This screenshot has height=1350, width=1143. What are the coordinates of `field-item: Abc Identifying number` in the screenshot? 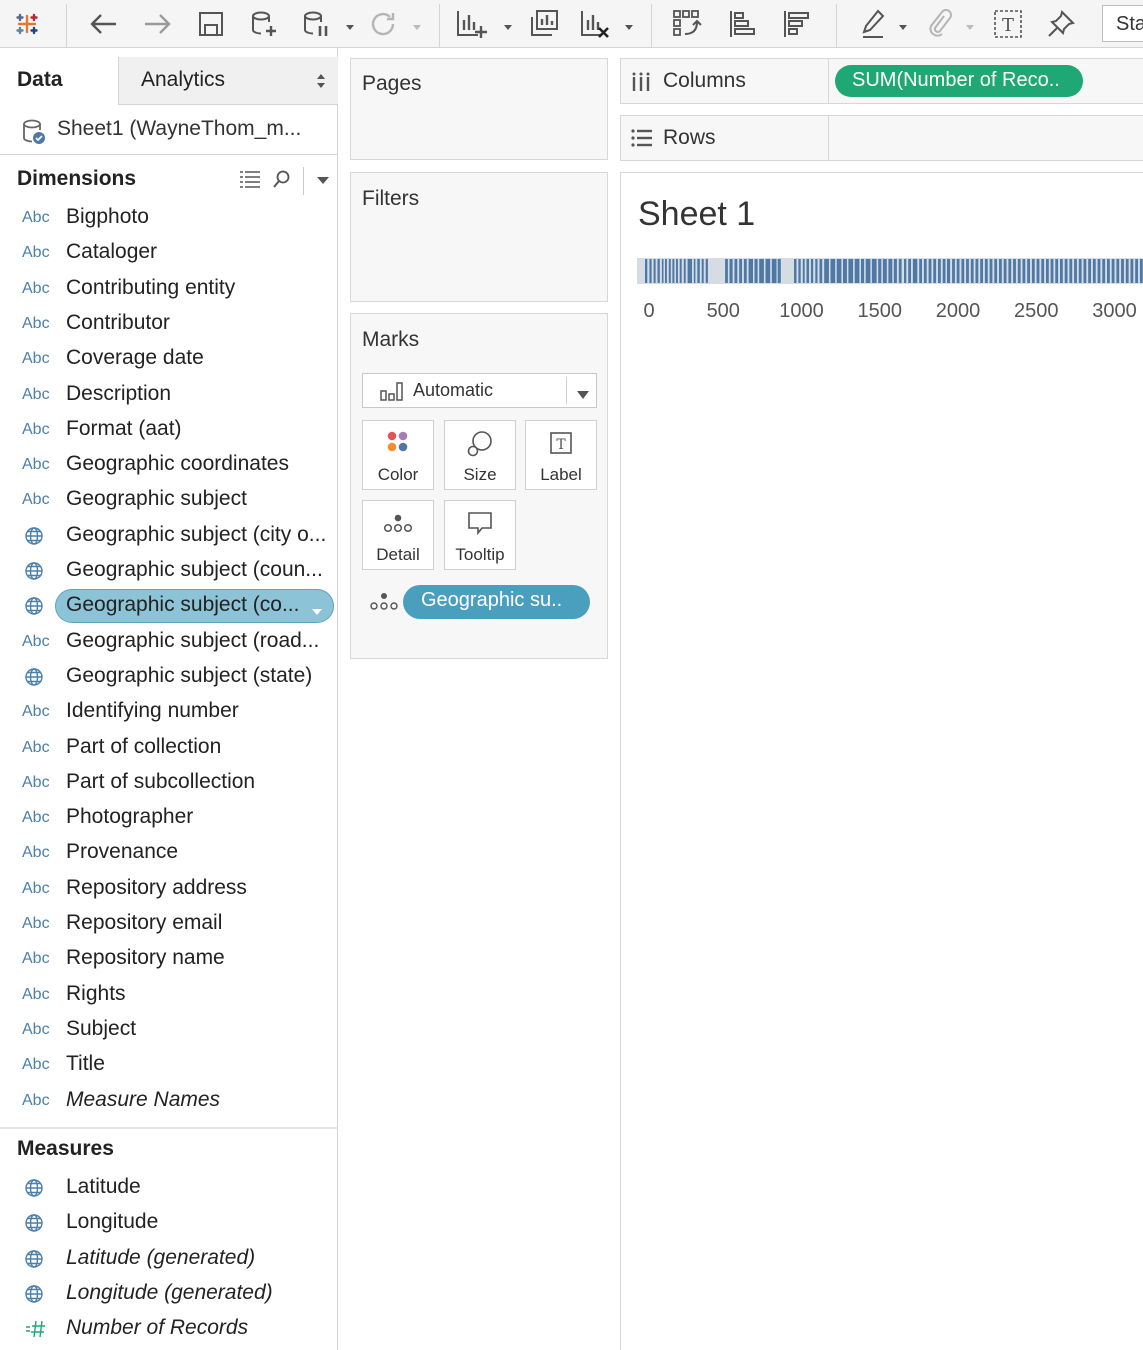 It's located at (169, 712).